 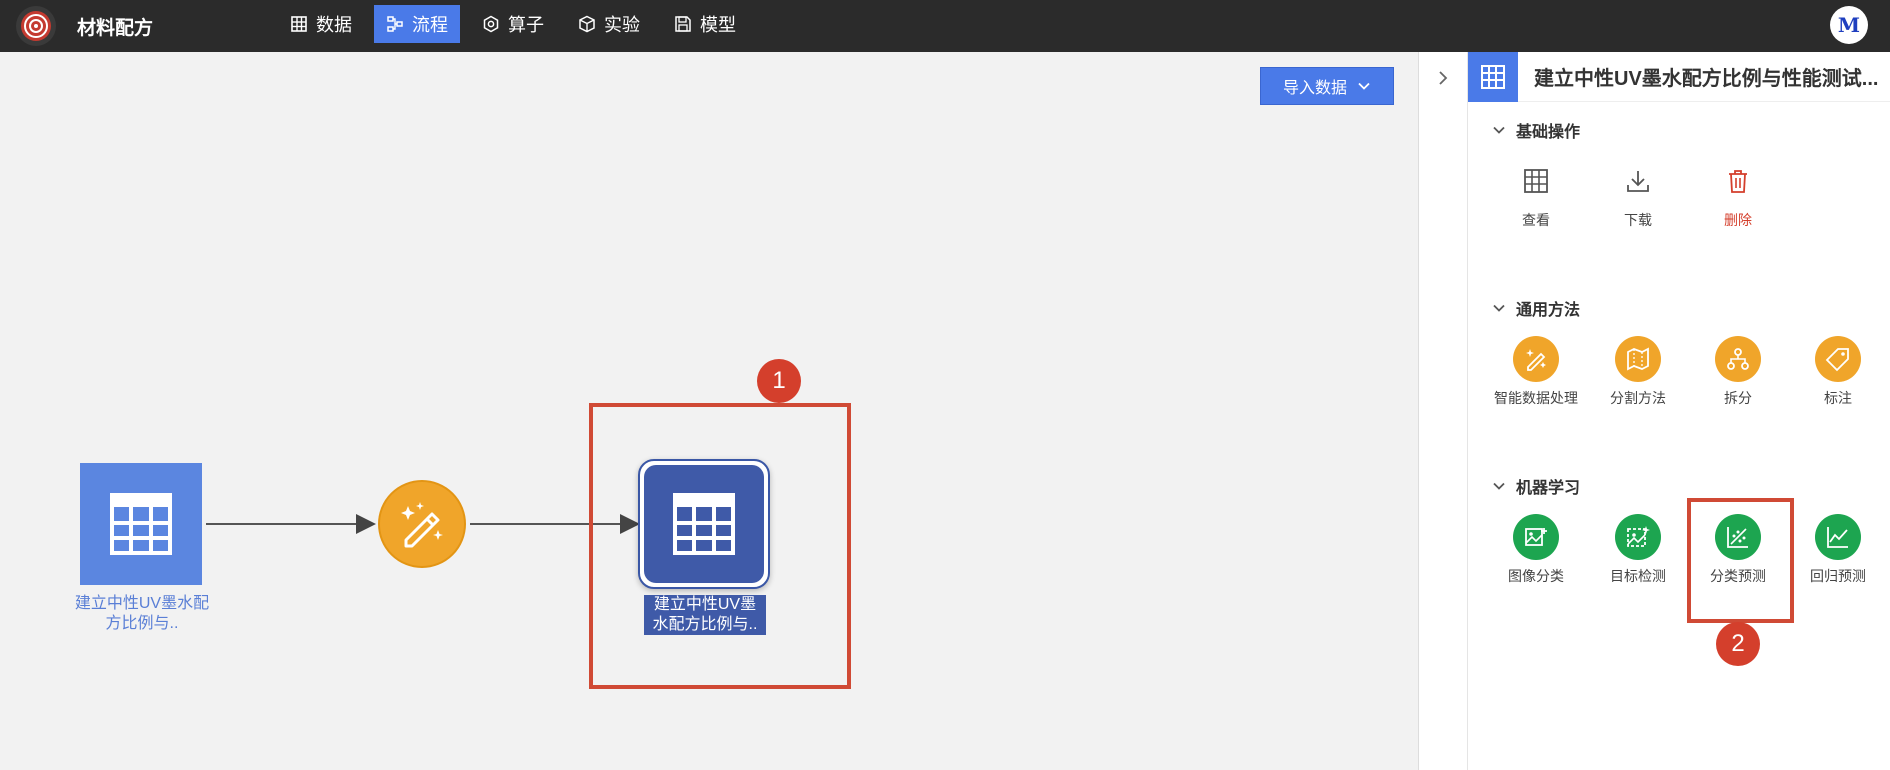 I want to click on tool-view: 查看, so click(x=1536, y=194).